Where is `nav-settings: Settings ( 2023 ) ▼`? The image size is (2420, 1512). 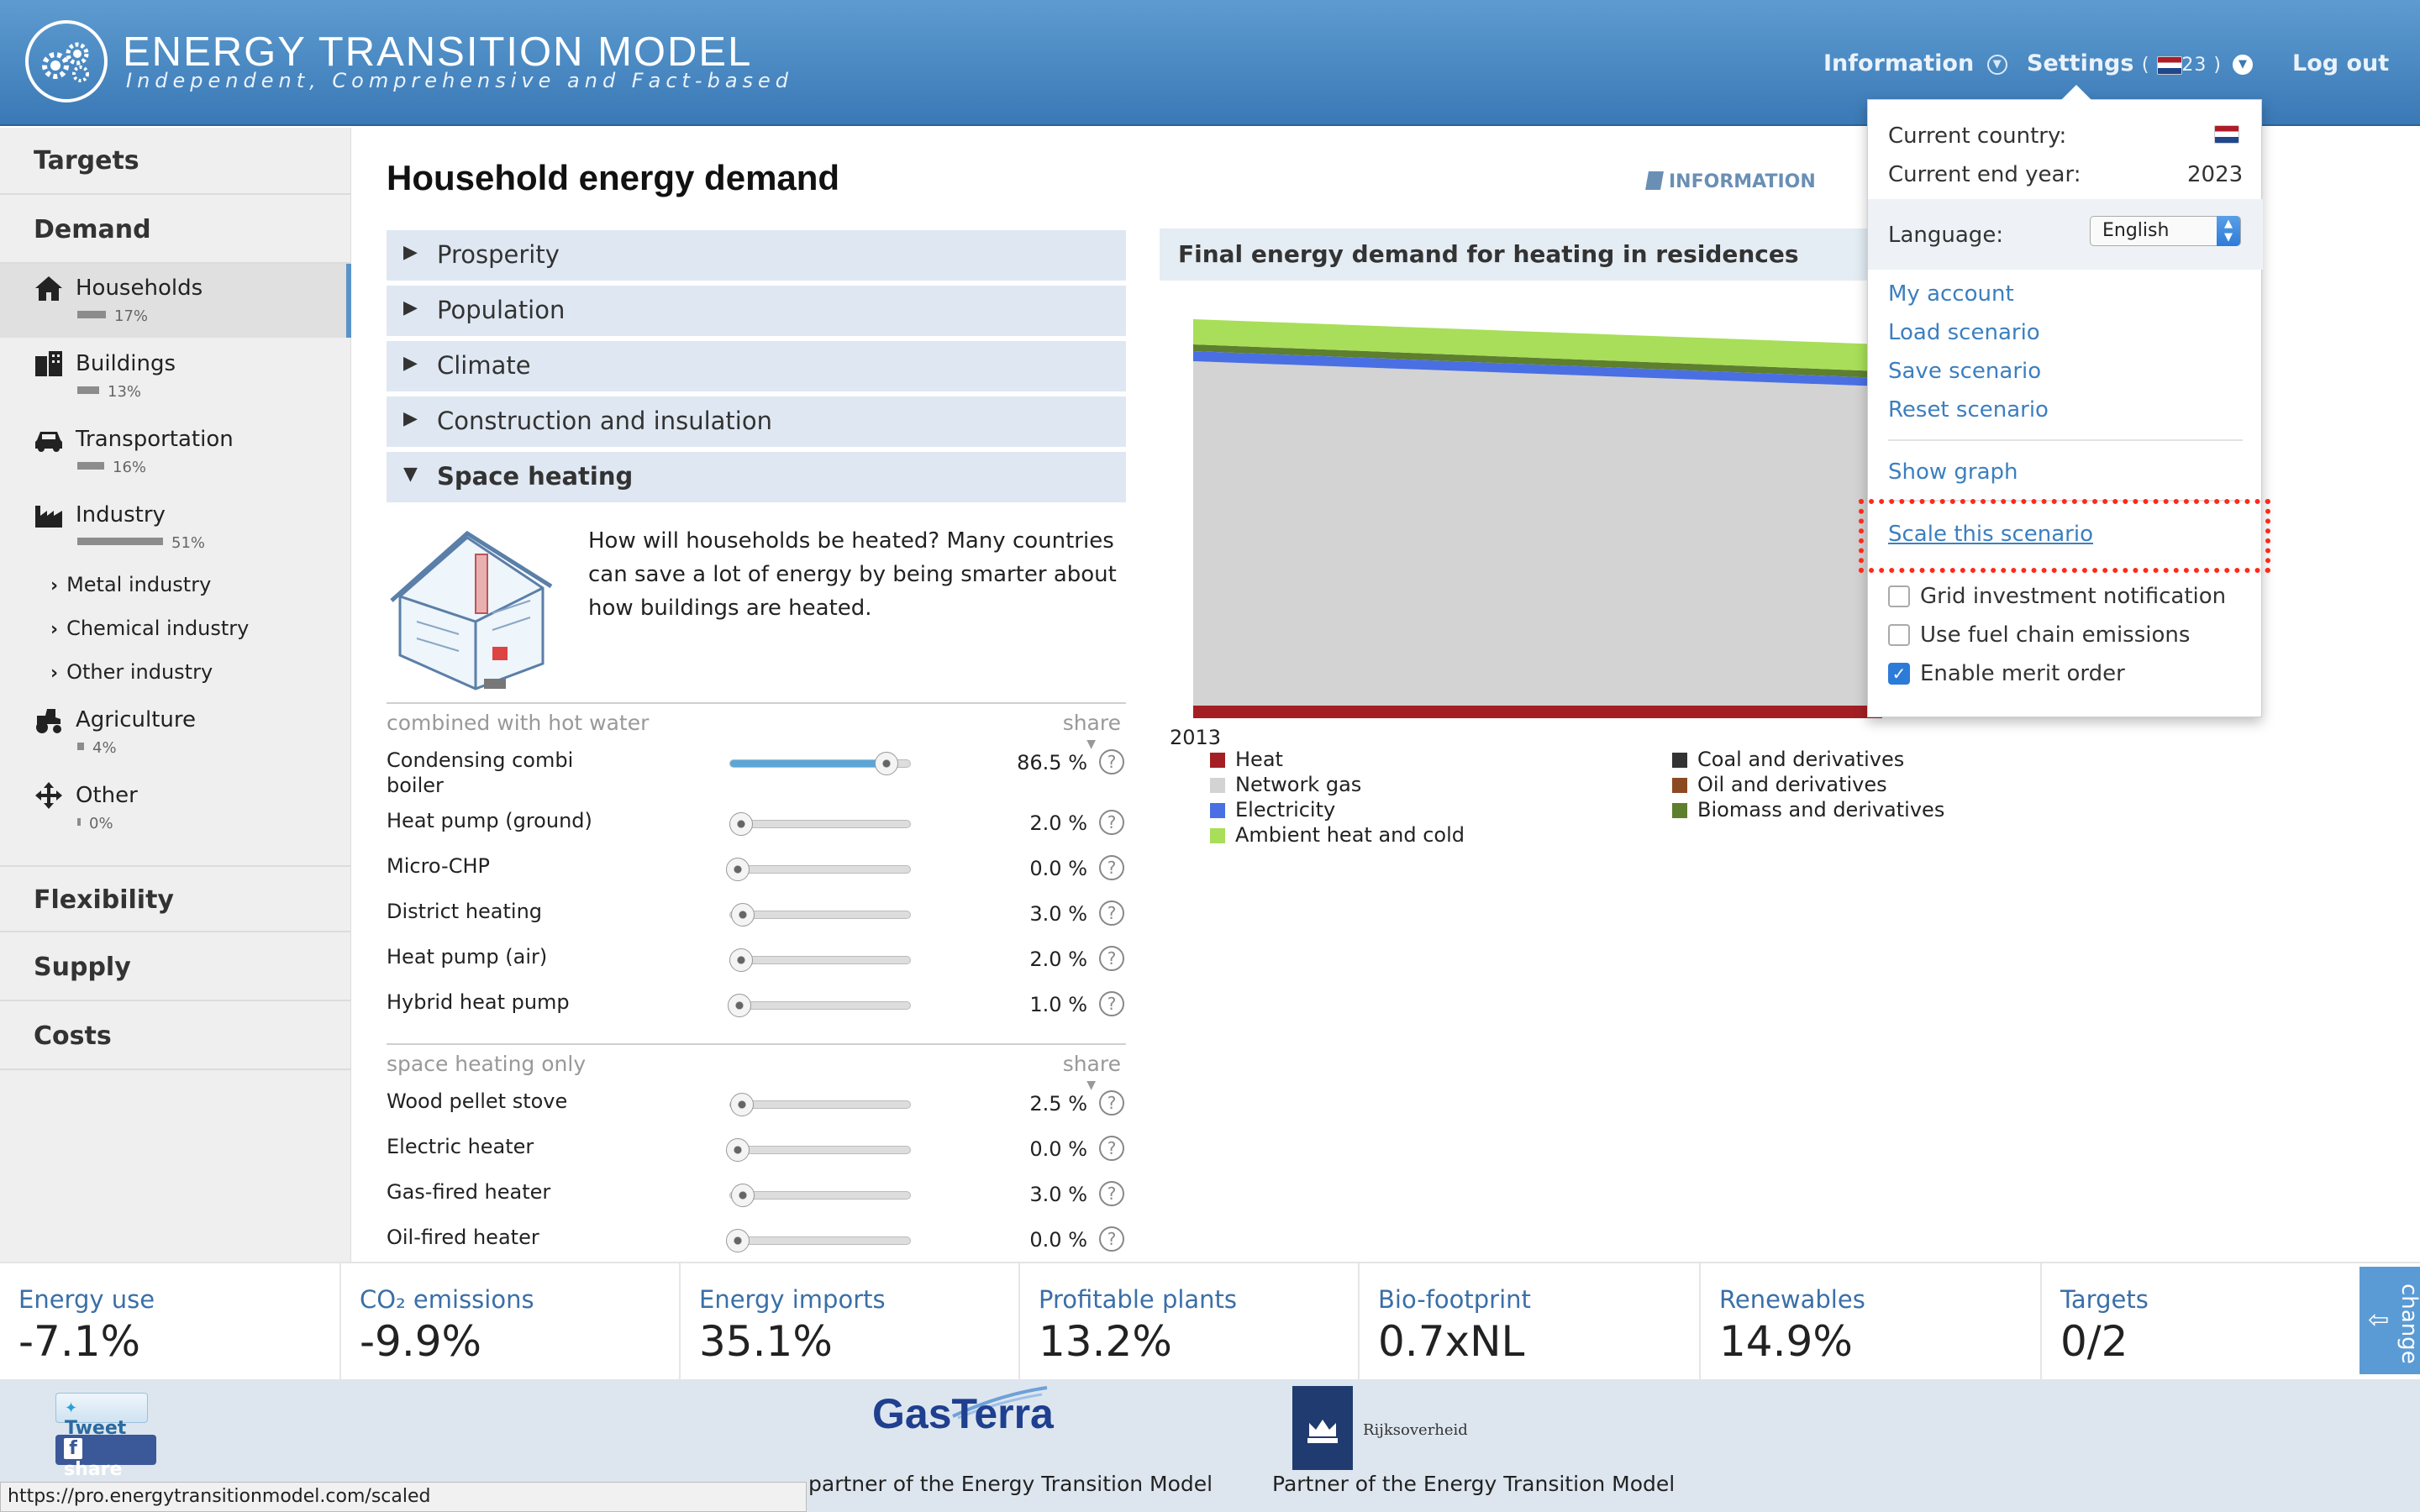 nav-settings: Settings ( 2023 ) ▼ is located at coordinates (2140, 63).